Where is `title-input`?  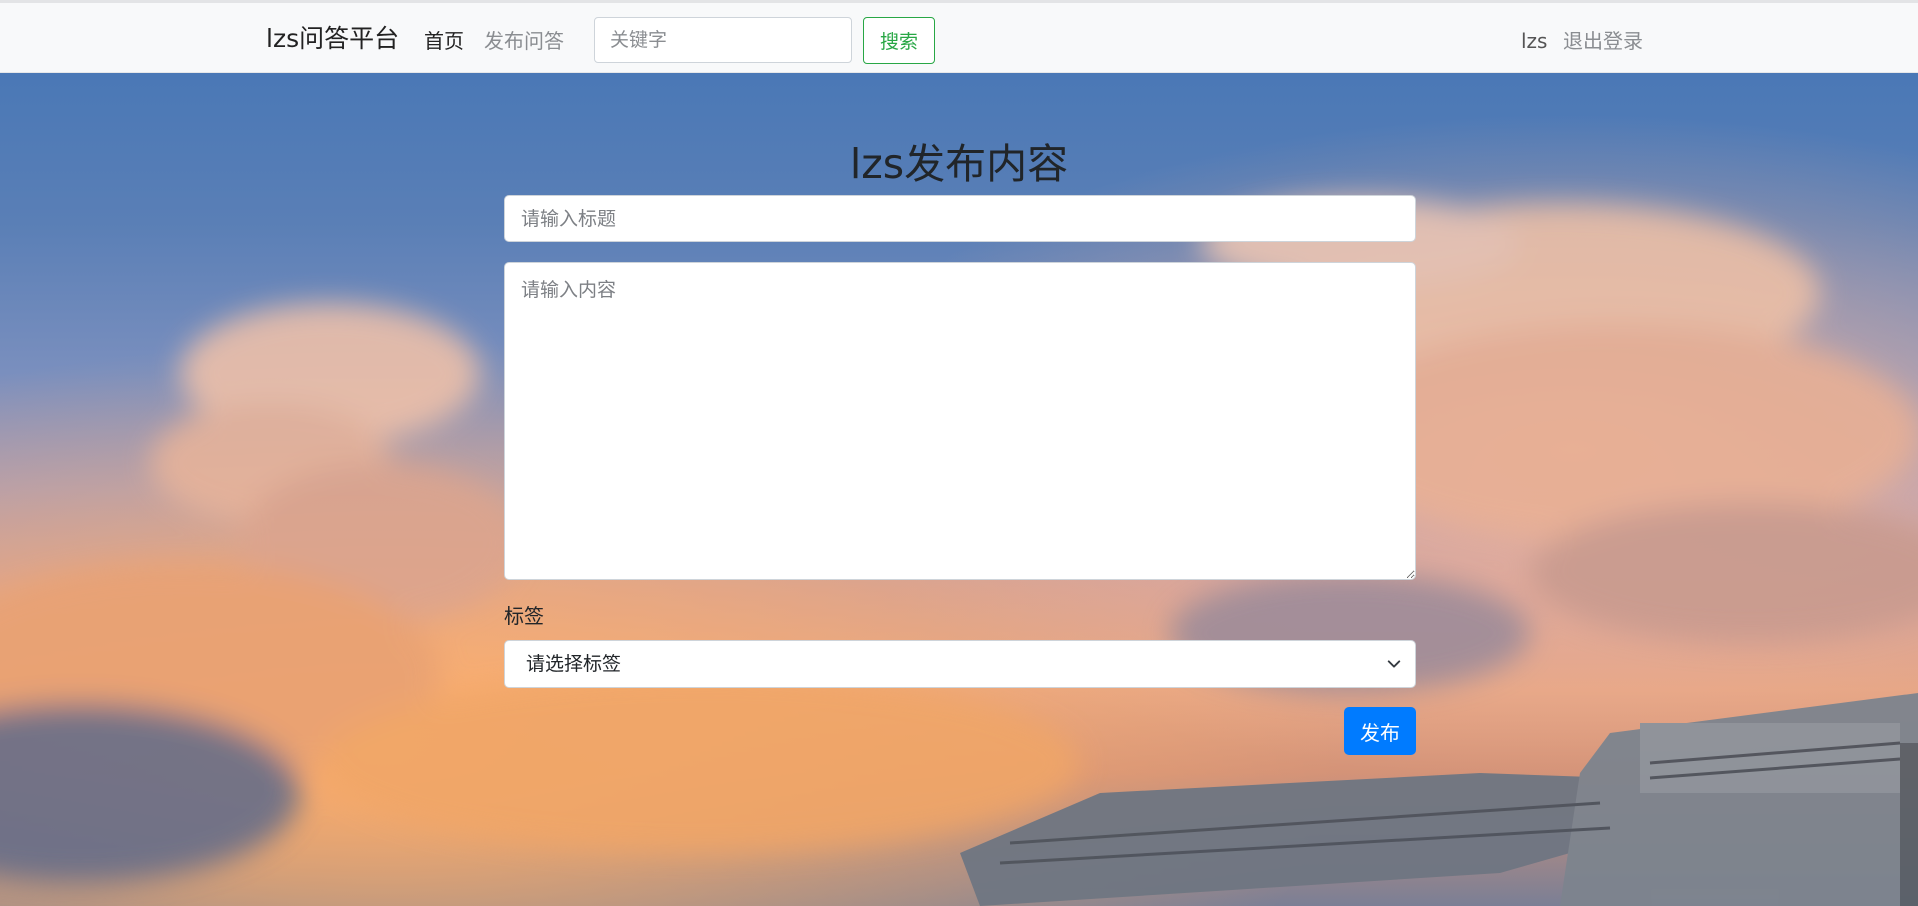 title-input is located at coordinates (960, 218).